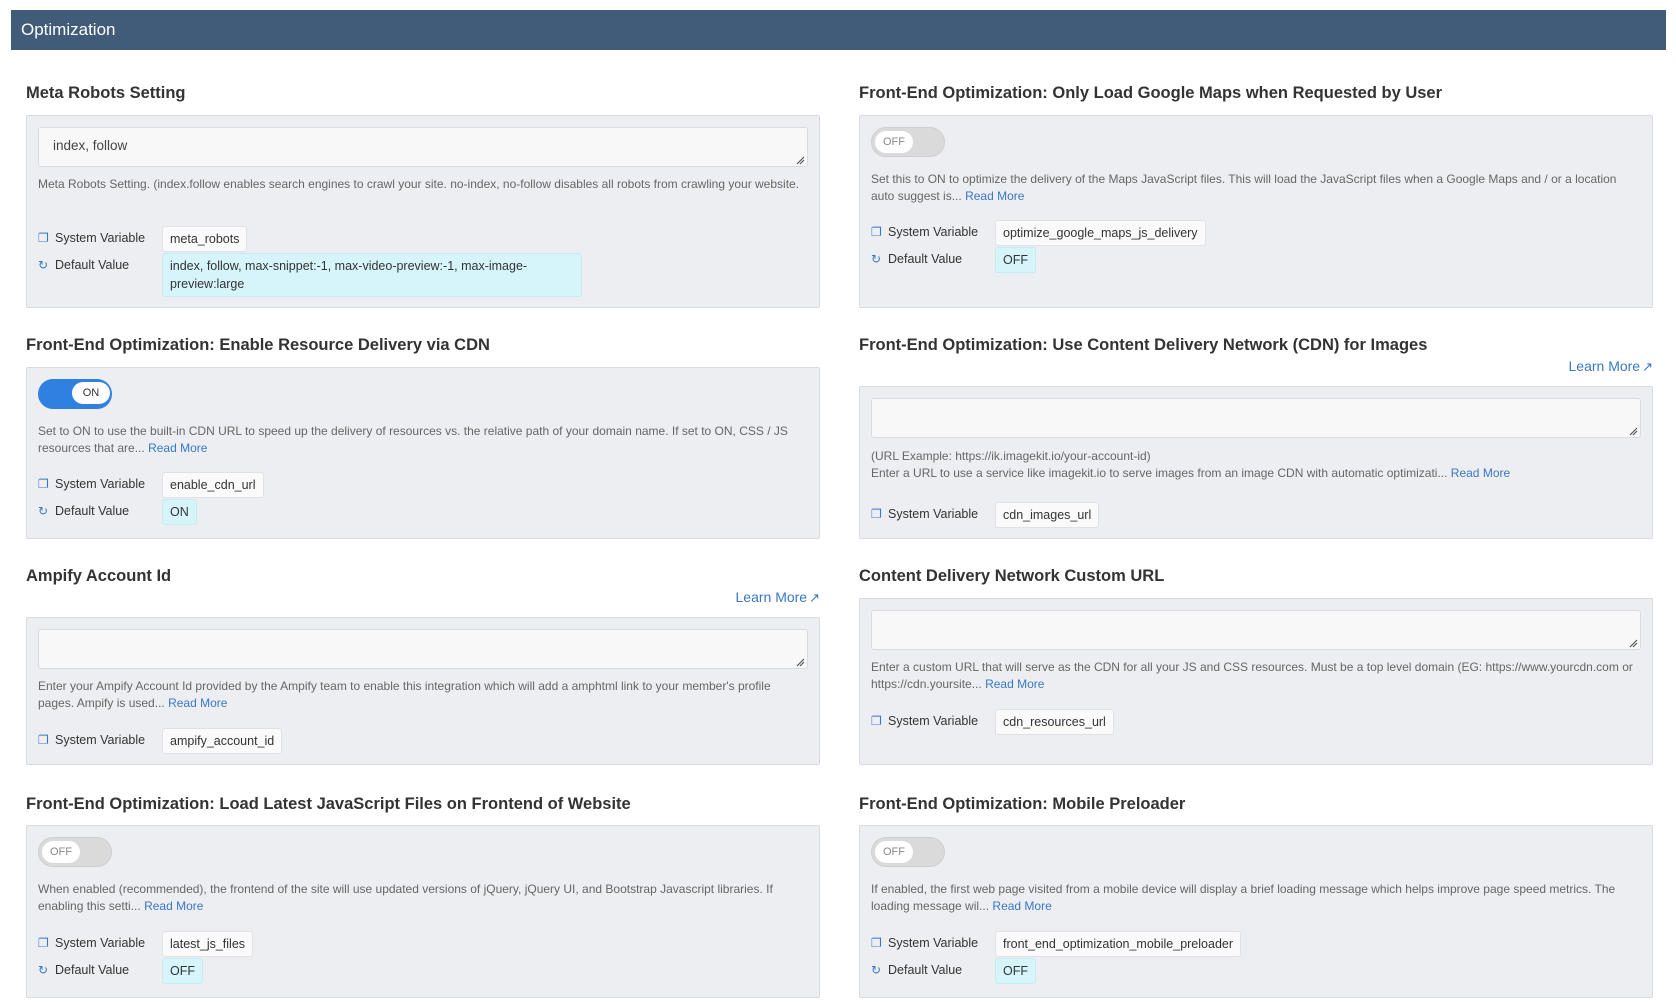  I want to click on page-title: Optimization, so click(68, 29).